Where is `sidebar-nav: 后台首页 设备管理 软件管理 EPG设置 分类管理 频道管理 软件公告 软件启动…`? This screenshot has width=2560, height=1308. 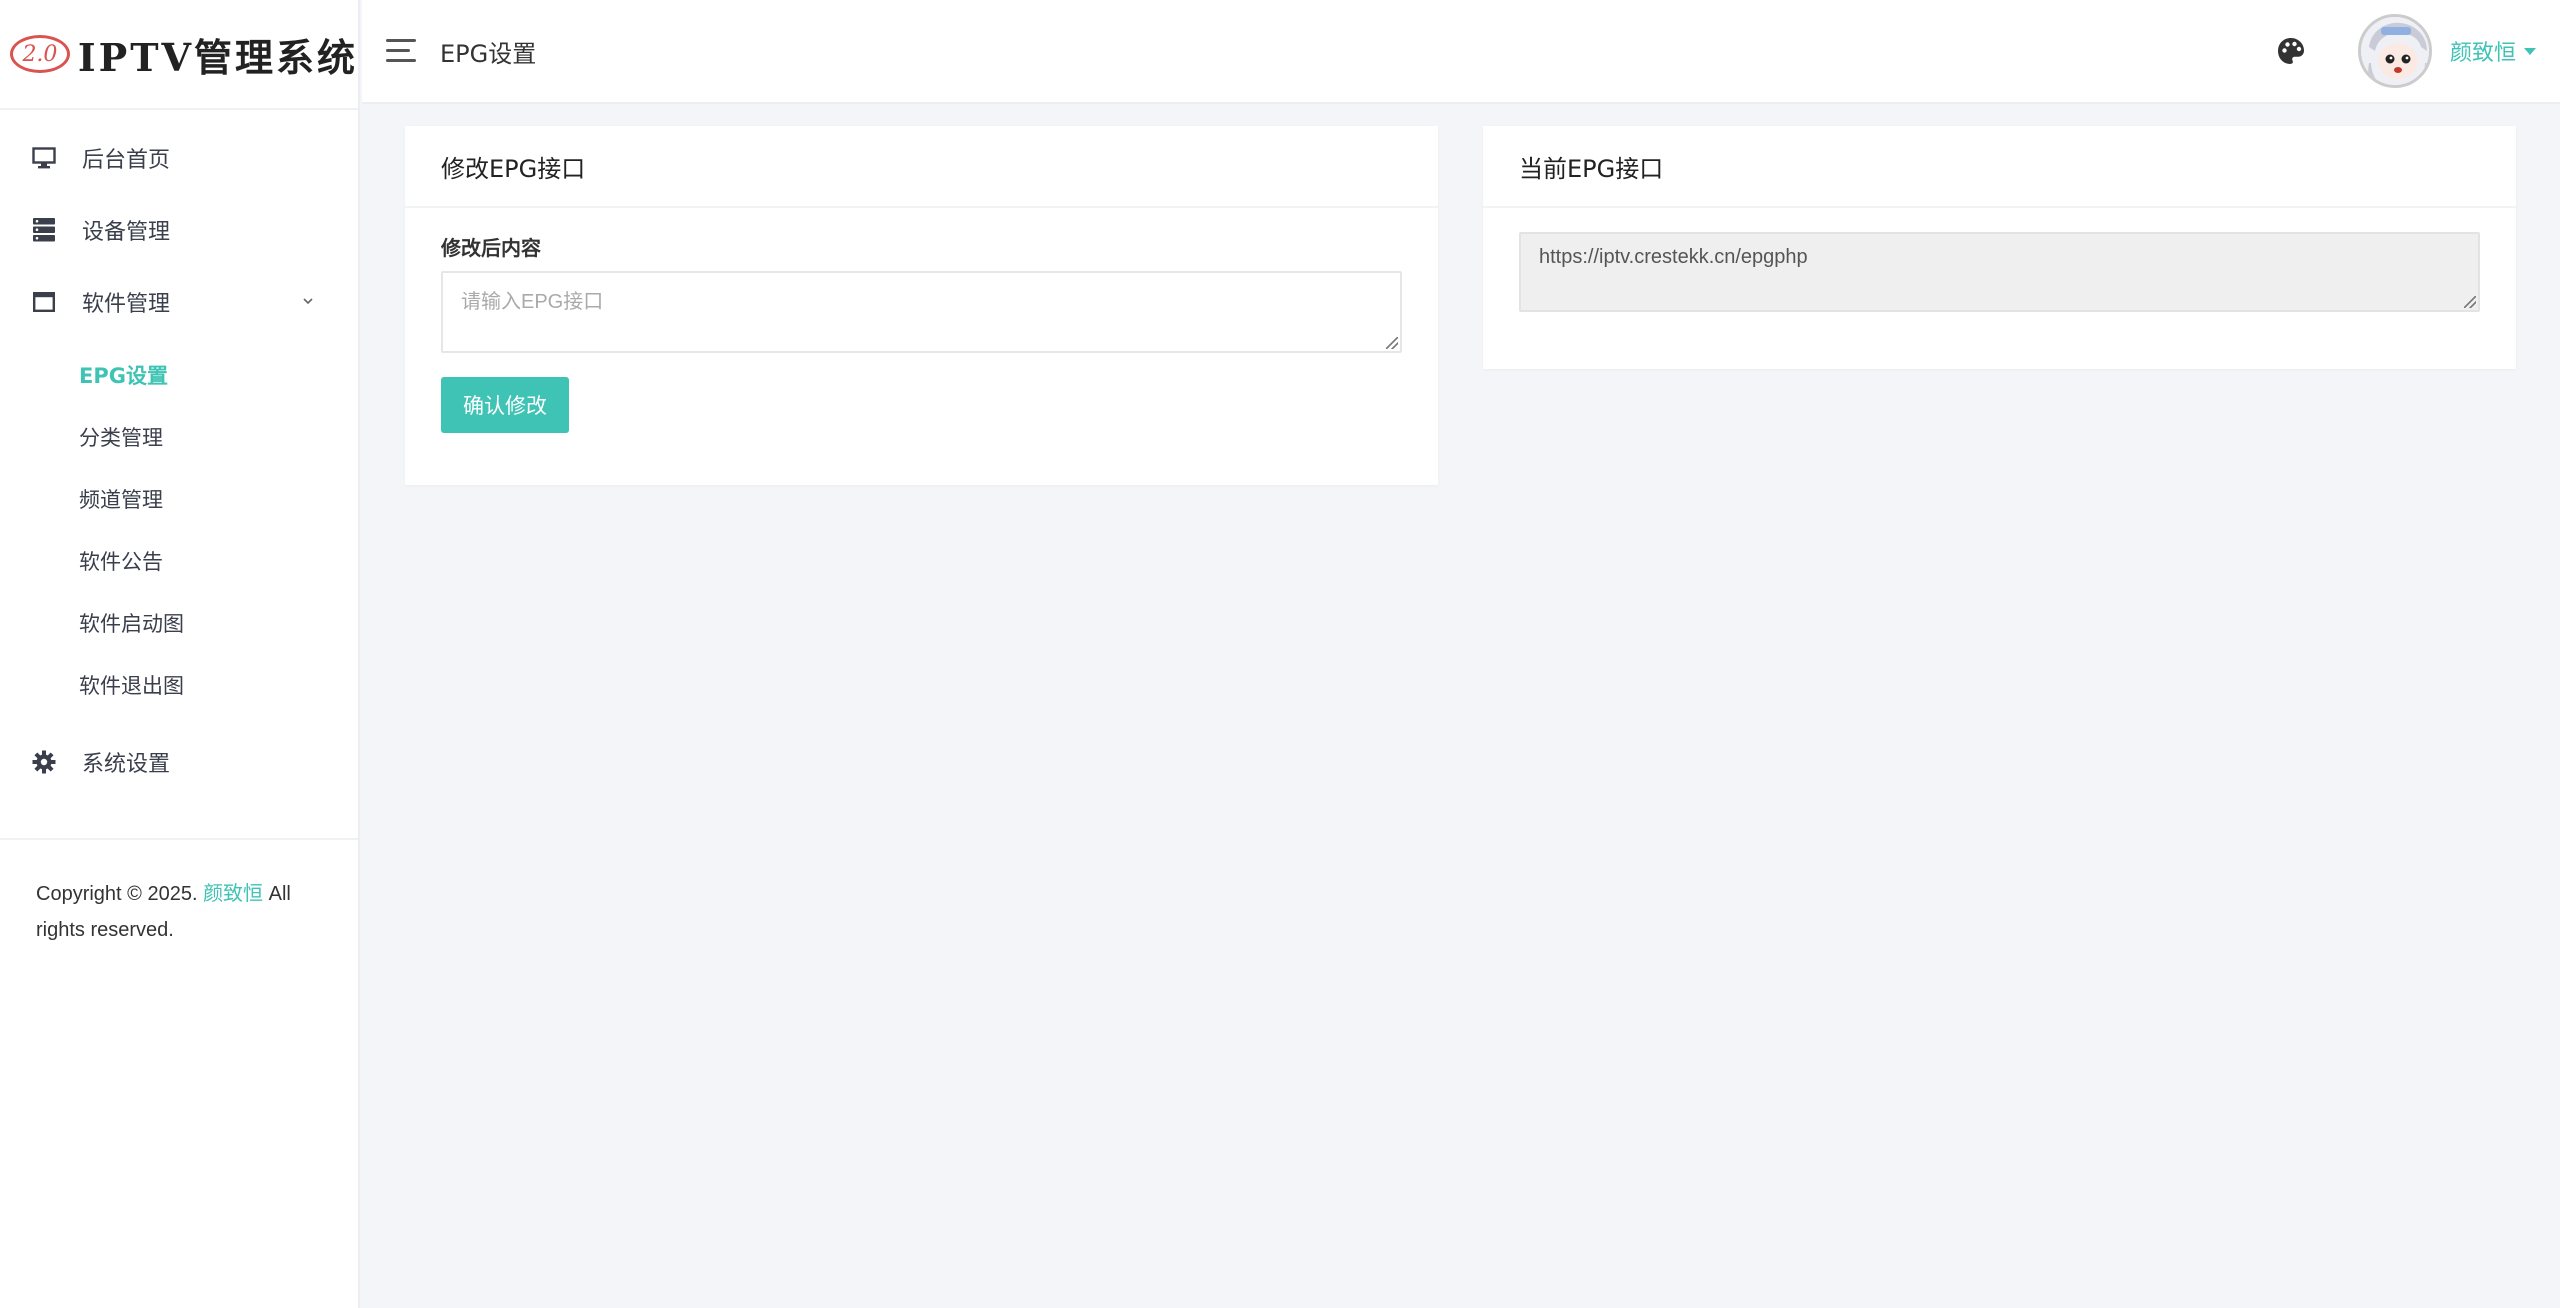
sidebar-nav: 后台首页 设备管理 软件管理 EPG设置 分类管理 频道管理 软件公告 软件启动… is located at coordinates (179, 454).